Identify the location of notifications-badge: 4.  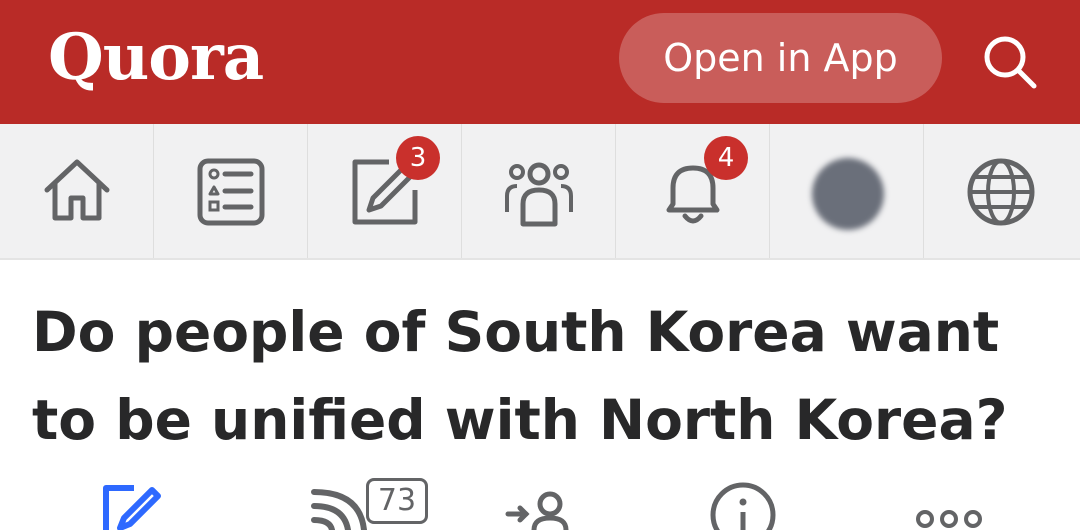
(726, 158).